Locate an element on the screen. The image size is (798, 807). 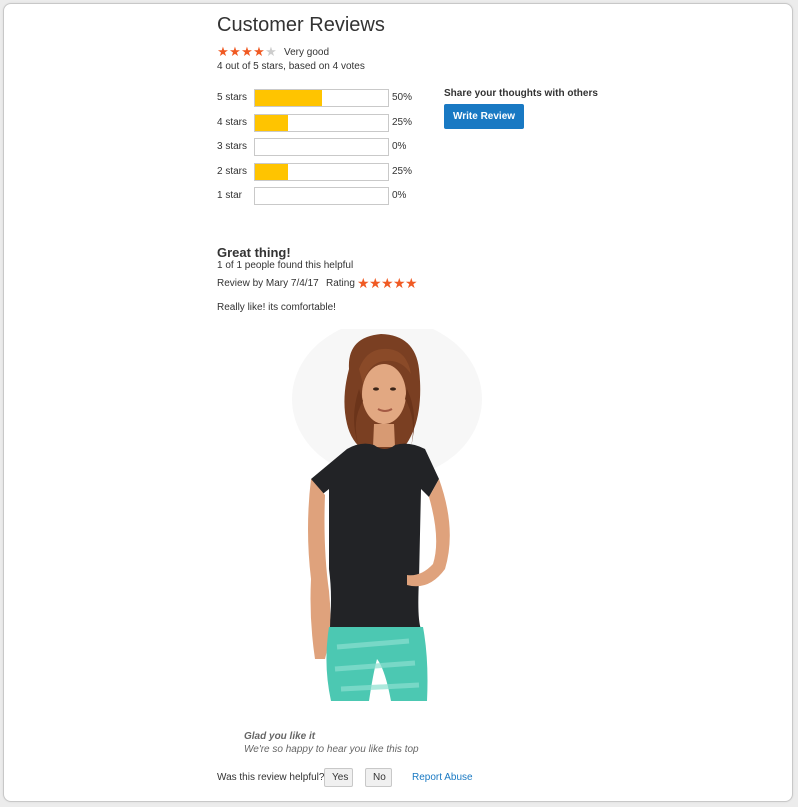
helpful-question: Was this review helpful? is located at coordinates (271, 777).